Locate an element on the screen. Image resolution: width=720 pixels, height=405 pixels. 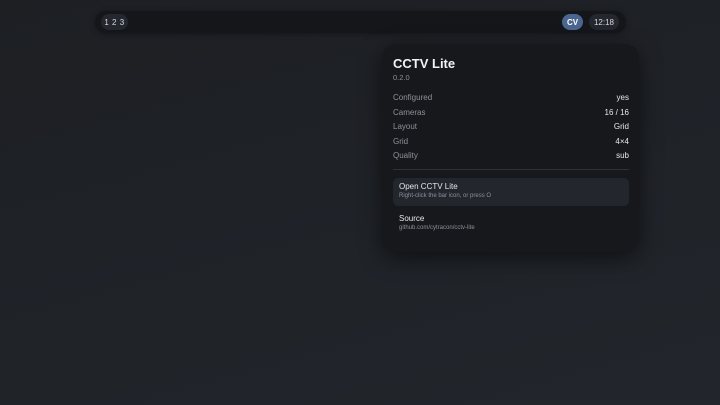
info-row-grid: Grid 4×4 is located at coordinates (511, 141).